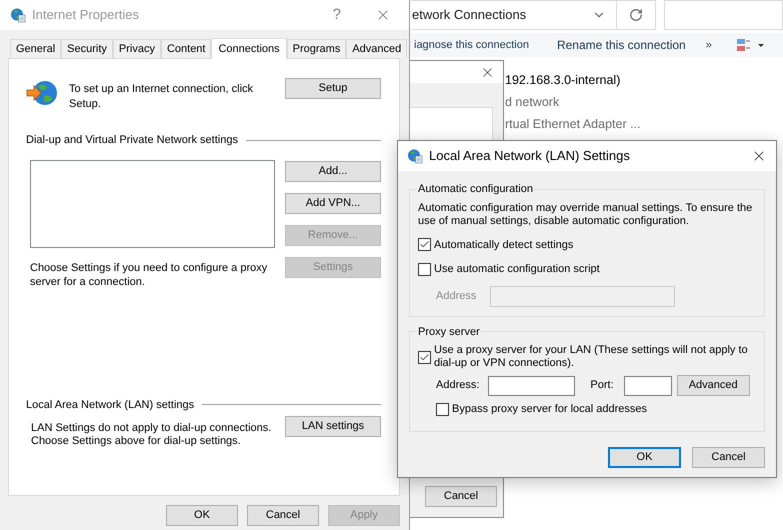  Describe the element at coordinates (713, 385) in the screenshot. I see `advanced-button: Advanced` at that location.